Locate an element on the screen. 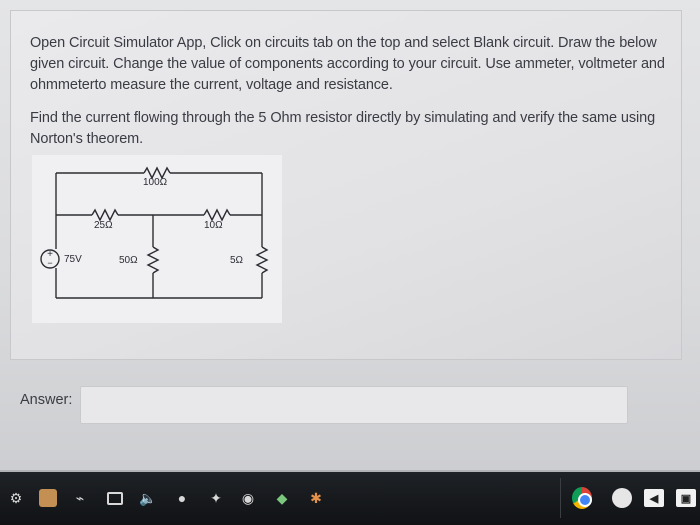  label-r-mid-vertical: 50Ω is located at coordinates (128, 260).